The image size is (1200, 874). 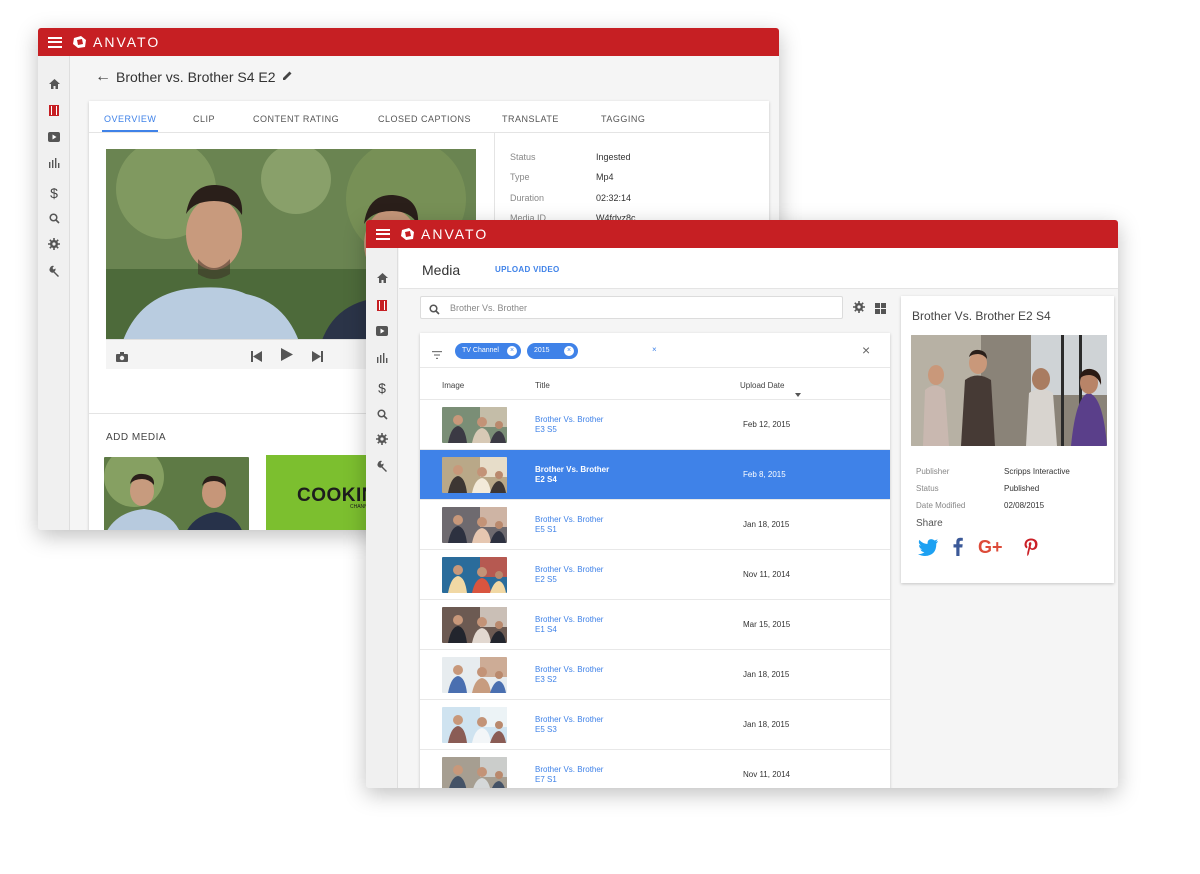 I want to click on row-title-line2: E5 S1, so click(x=546, y=529).